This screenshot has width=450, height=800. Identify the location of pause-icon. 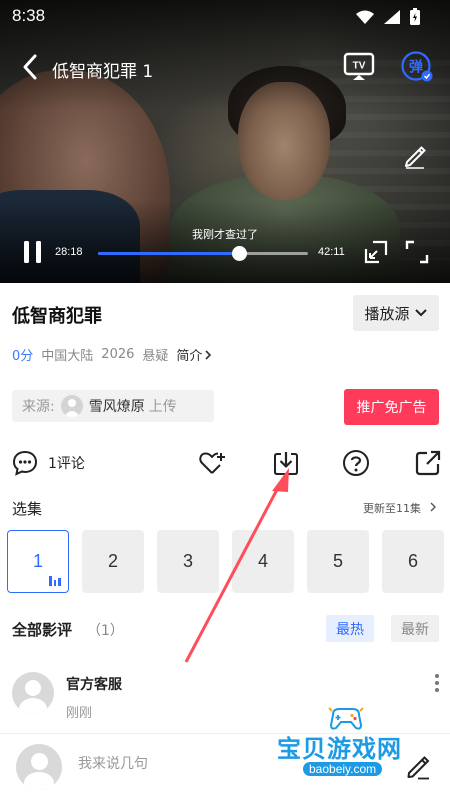
(33, 252).